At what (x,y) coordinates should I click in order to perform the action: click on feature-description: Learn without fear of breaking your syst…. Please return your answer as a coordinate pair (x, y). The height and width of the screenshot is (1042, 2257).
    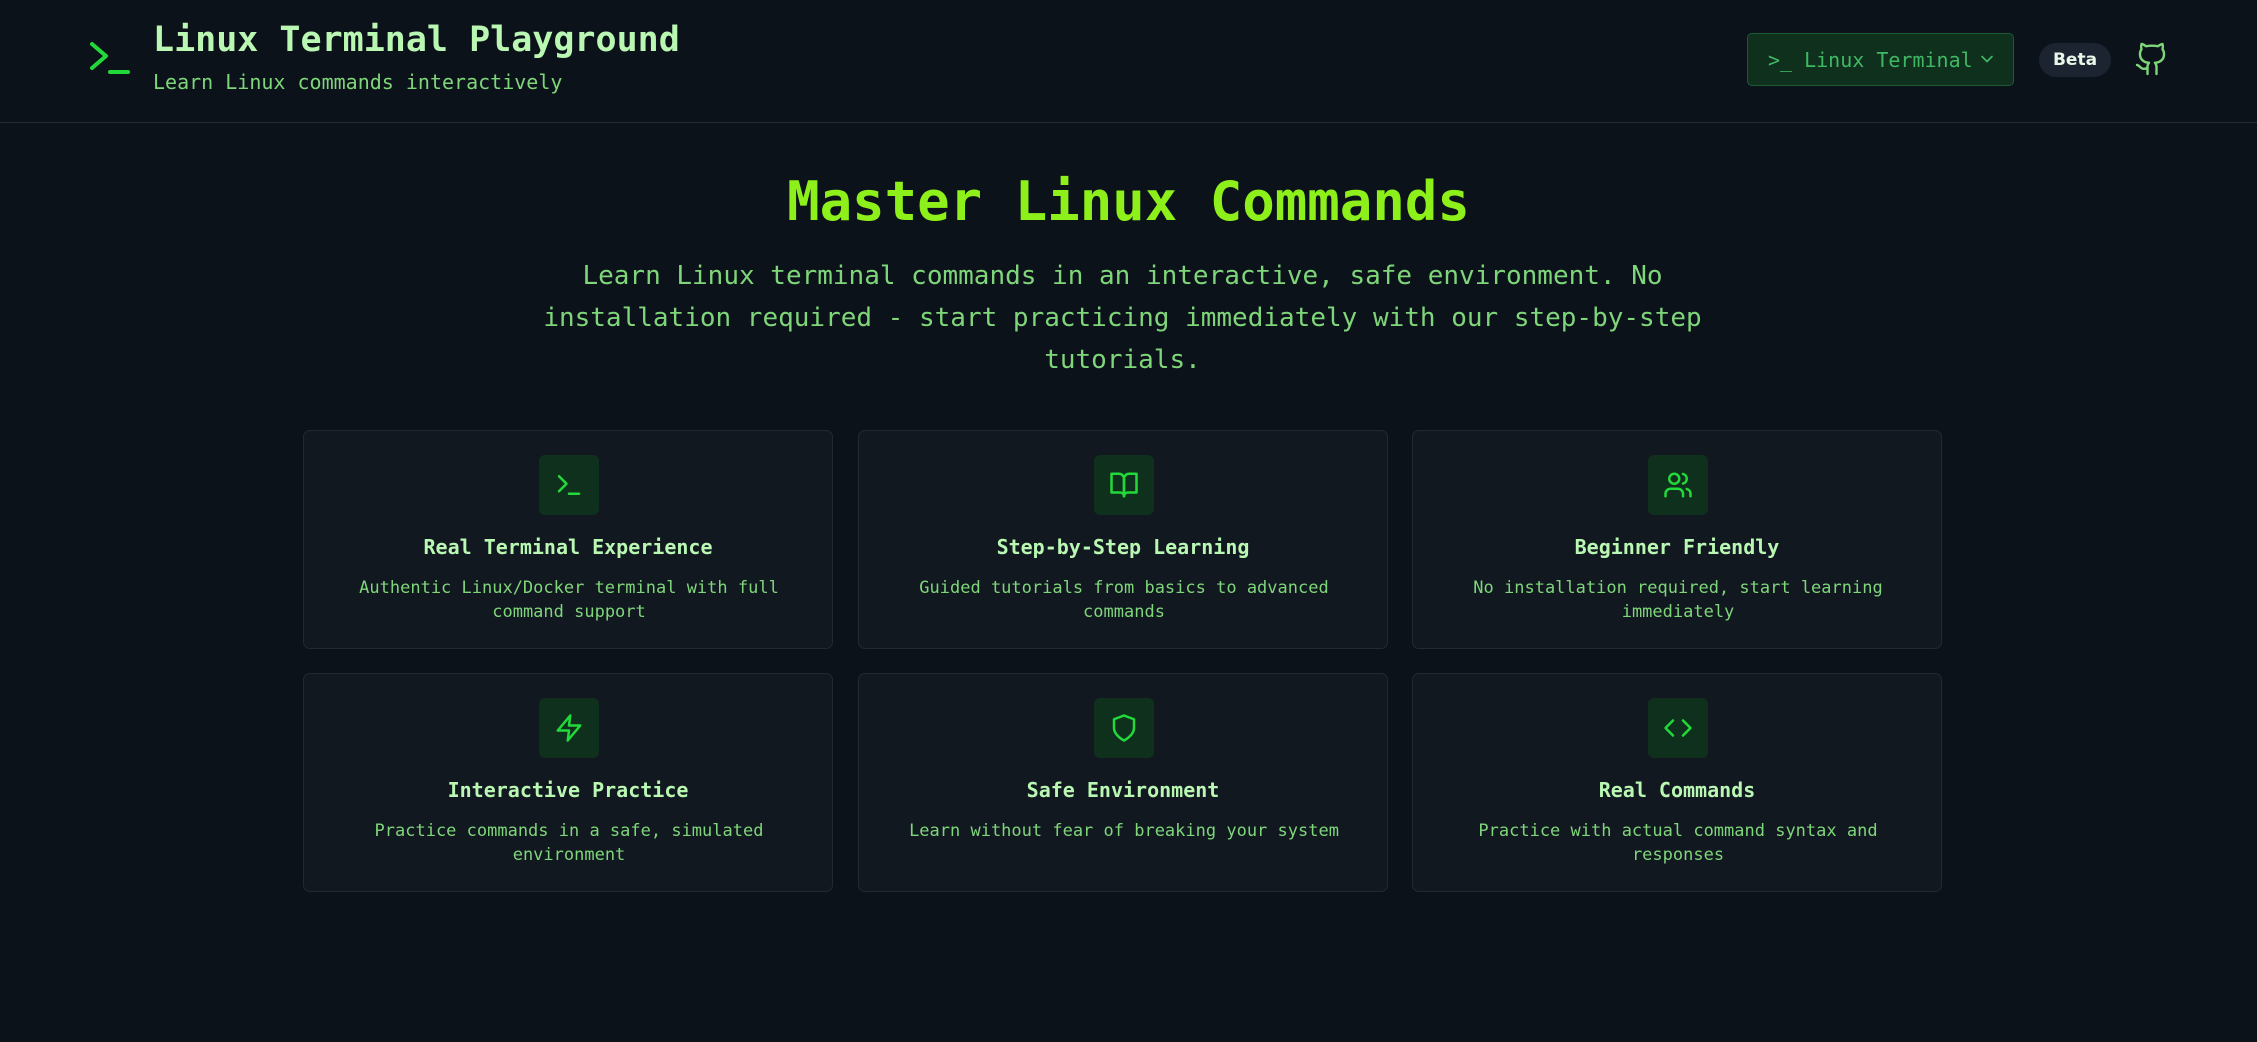
    Looking at the image, I should click on (1124, 831).